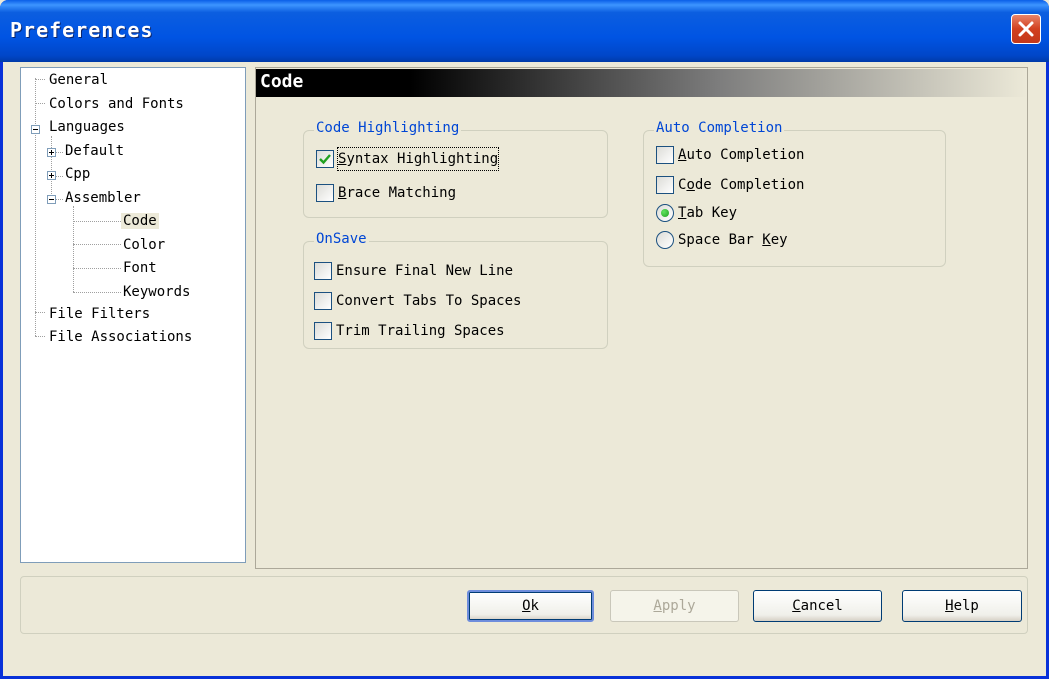 This screenshot has height=679, width=1049. What do you see at coordinates (116, 104) in the screenshot?
I see `tree-item-colors-and-fonts: Colors and Fonts` at bounding box center [116, 104].